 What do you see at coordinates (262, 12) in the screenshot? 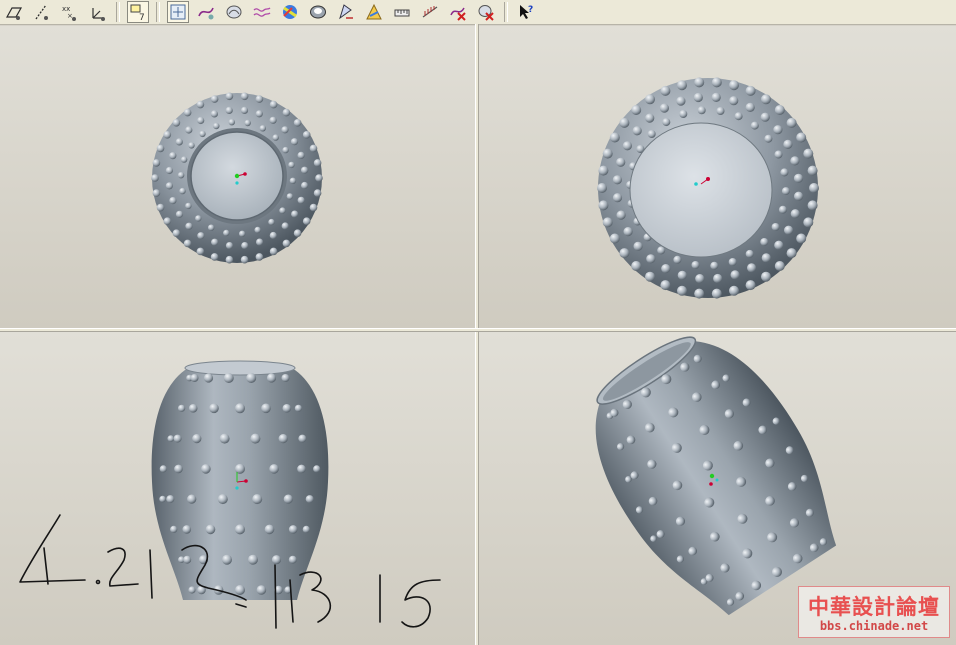
I see `sketch-curve-button` at bounding box center [262, 12].